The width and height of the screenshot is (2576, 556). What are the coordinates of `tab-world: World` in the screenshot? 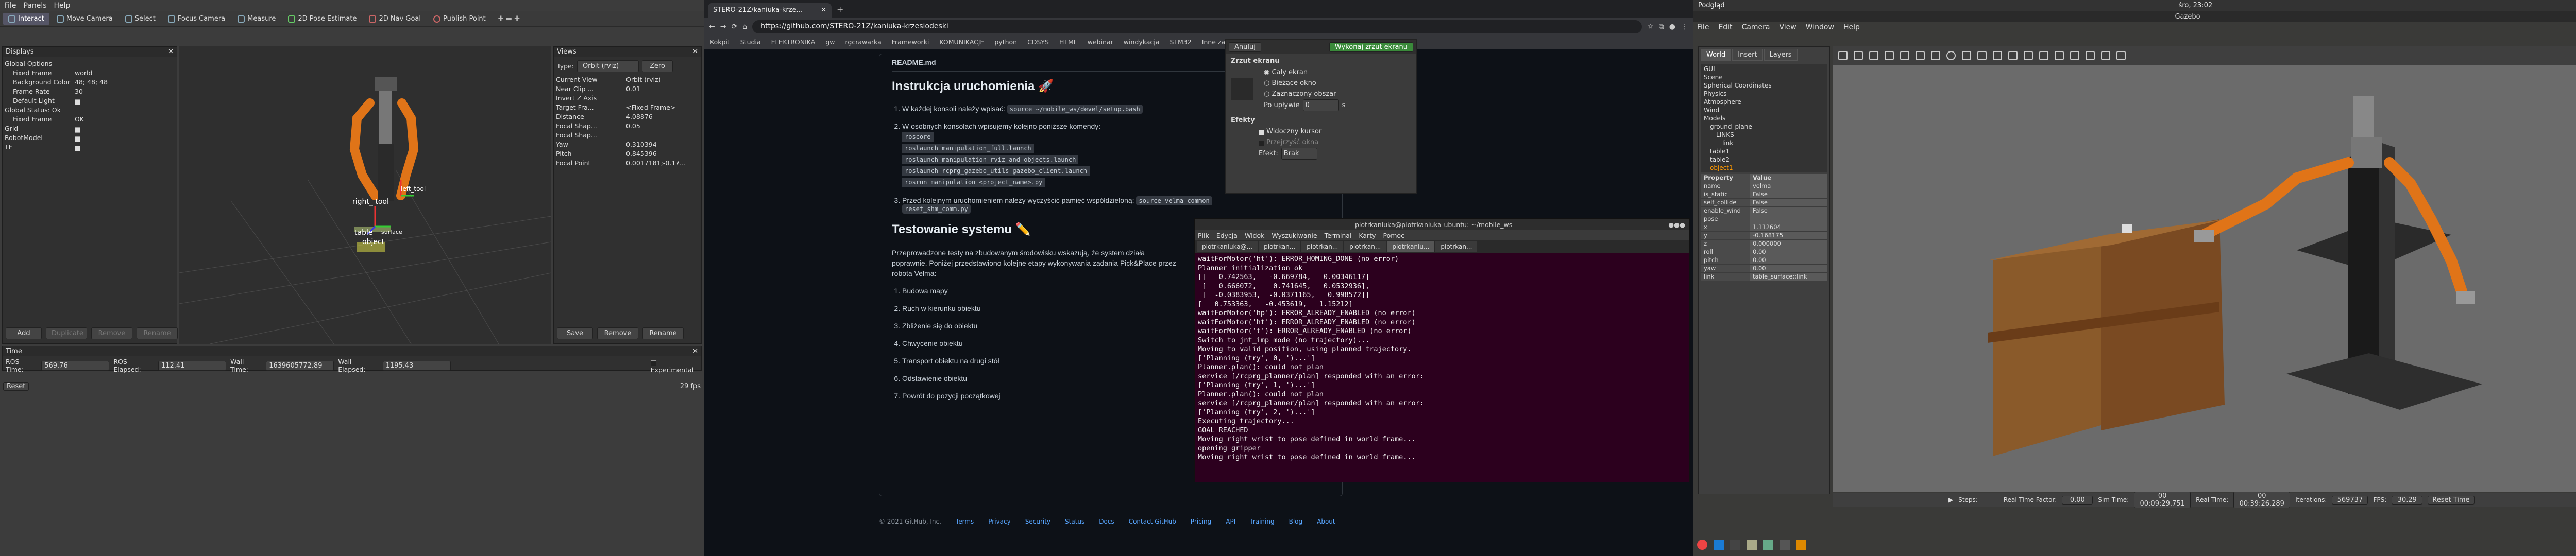 It's located at (1716, 55).